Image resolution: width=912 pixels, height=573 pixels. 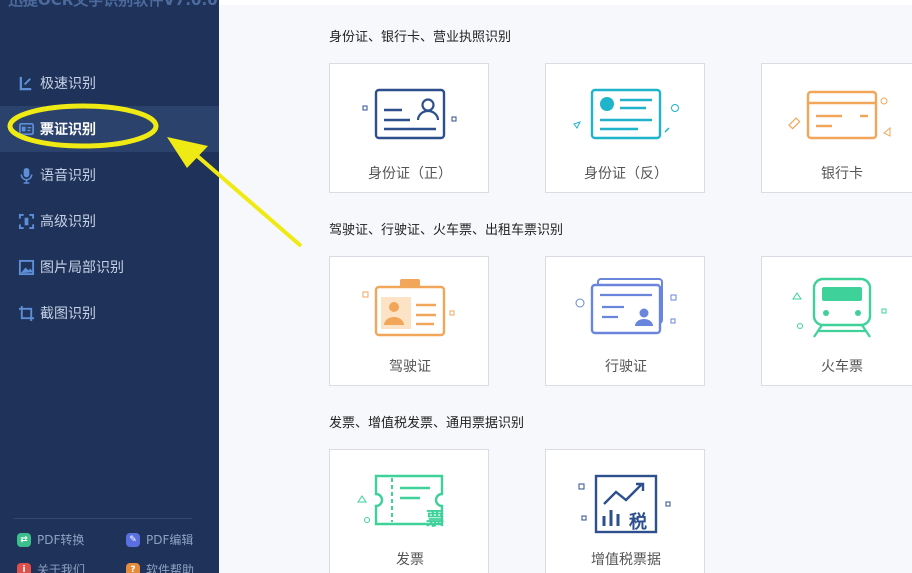 What do you see at coordinates (626, 306) in the screenshot?
I see `vehicle-license-icon` at bounding box center [626, 306].